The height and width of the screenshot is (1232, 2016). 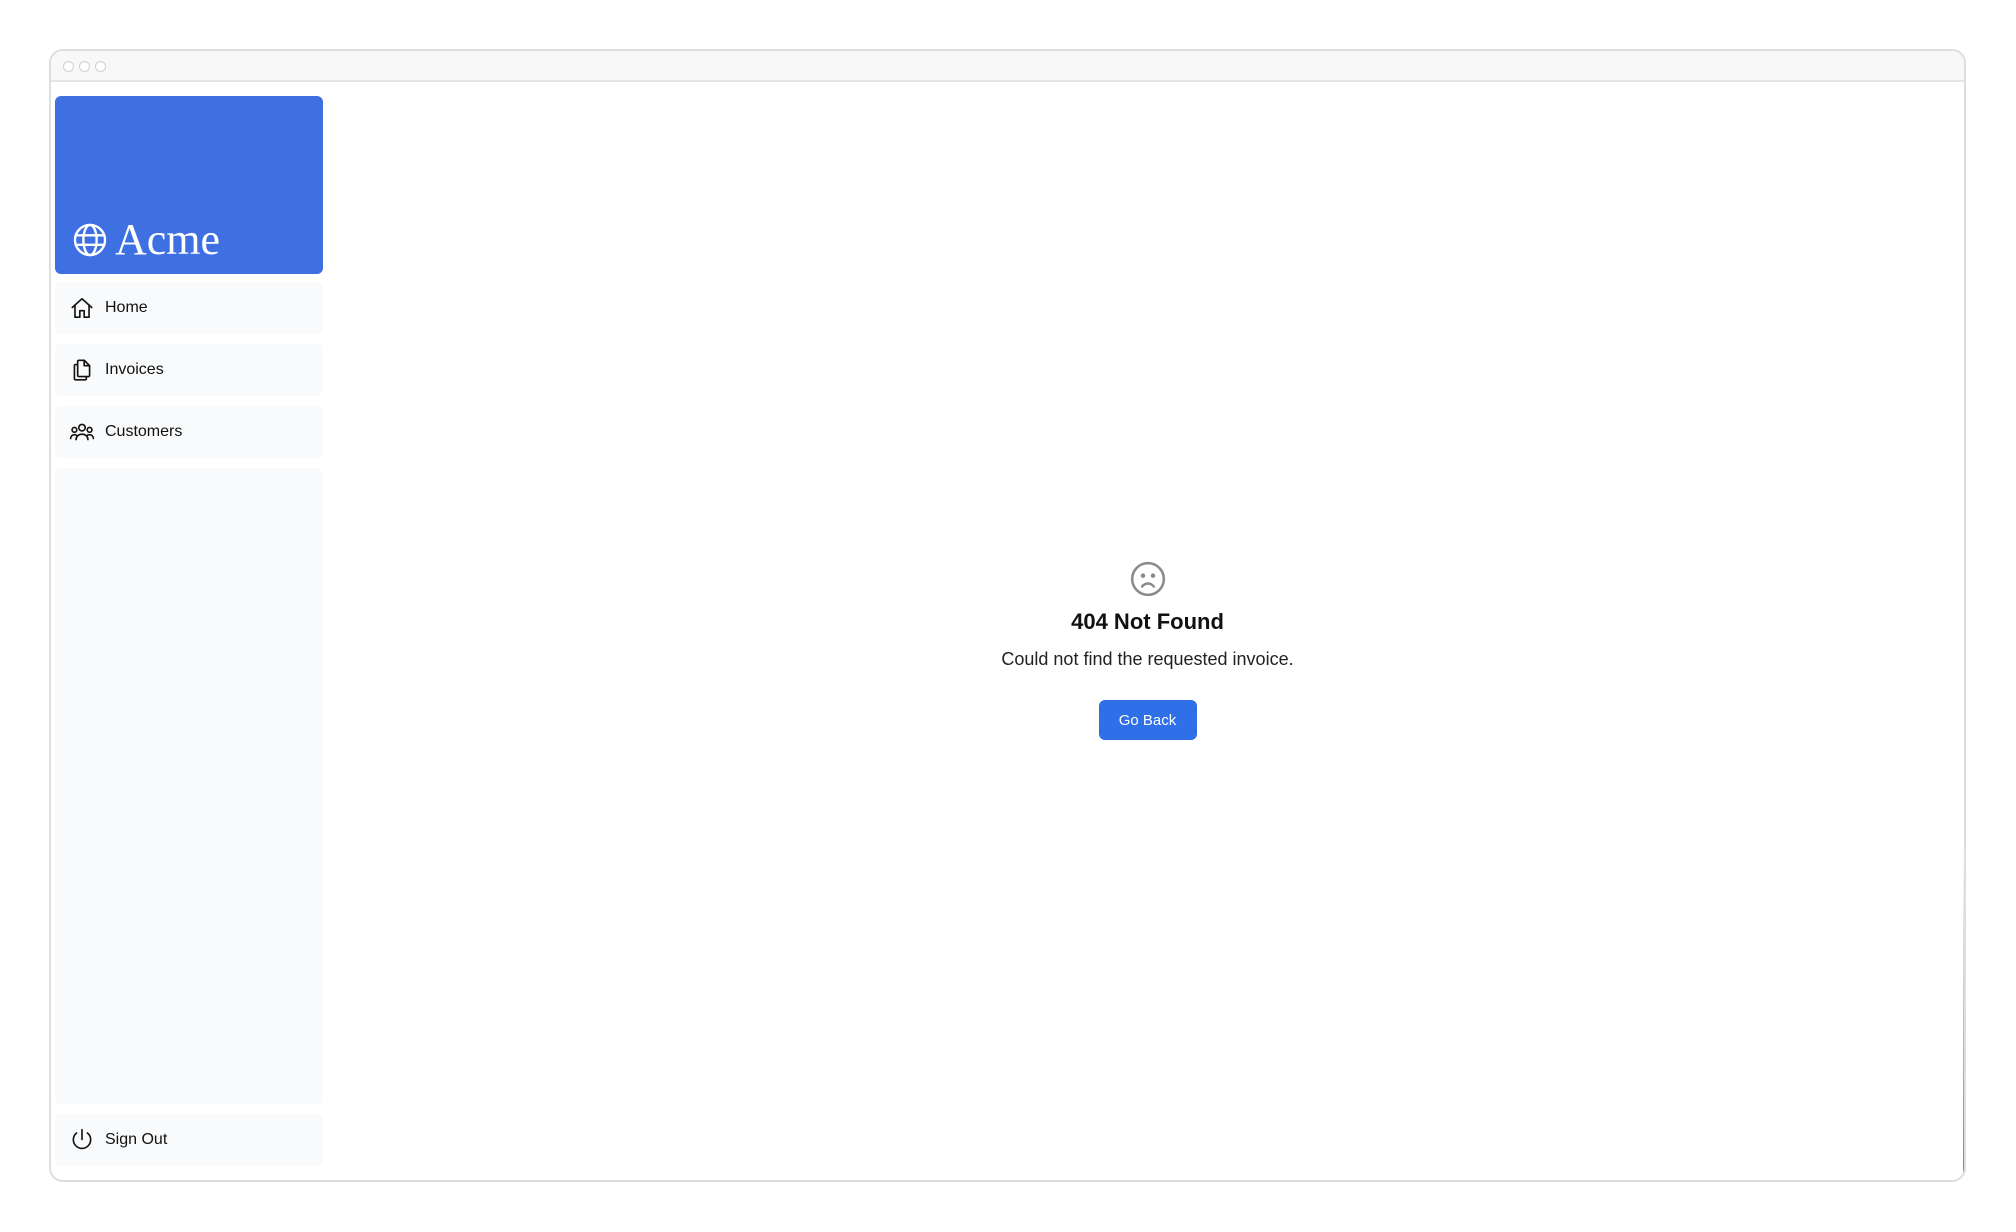 I want to click on sidebar-item-label: Customers, so click(x=144, y=431).